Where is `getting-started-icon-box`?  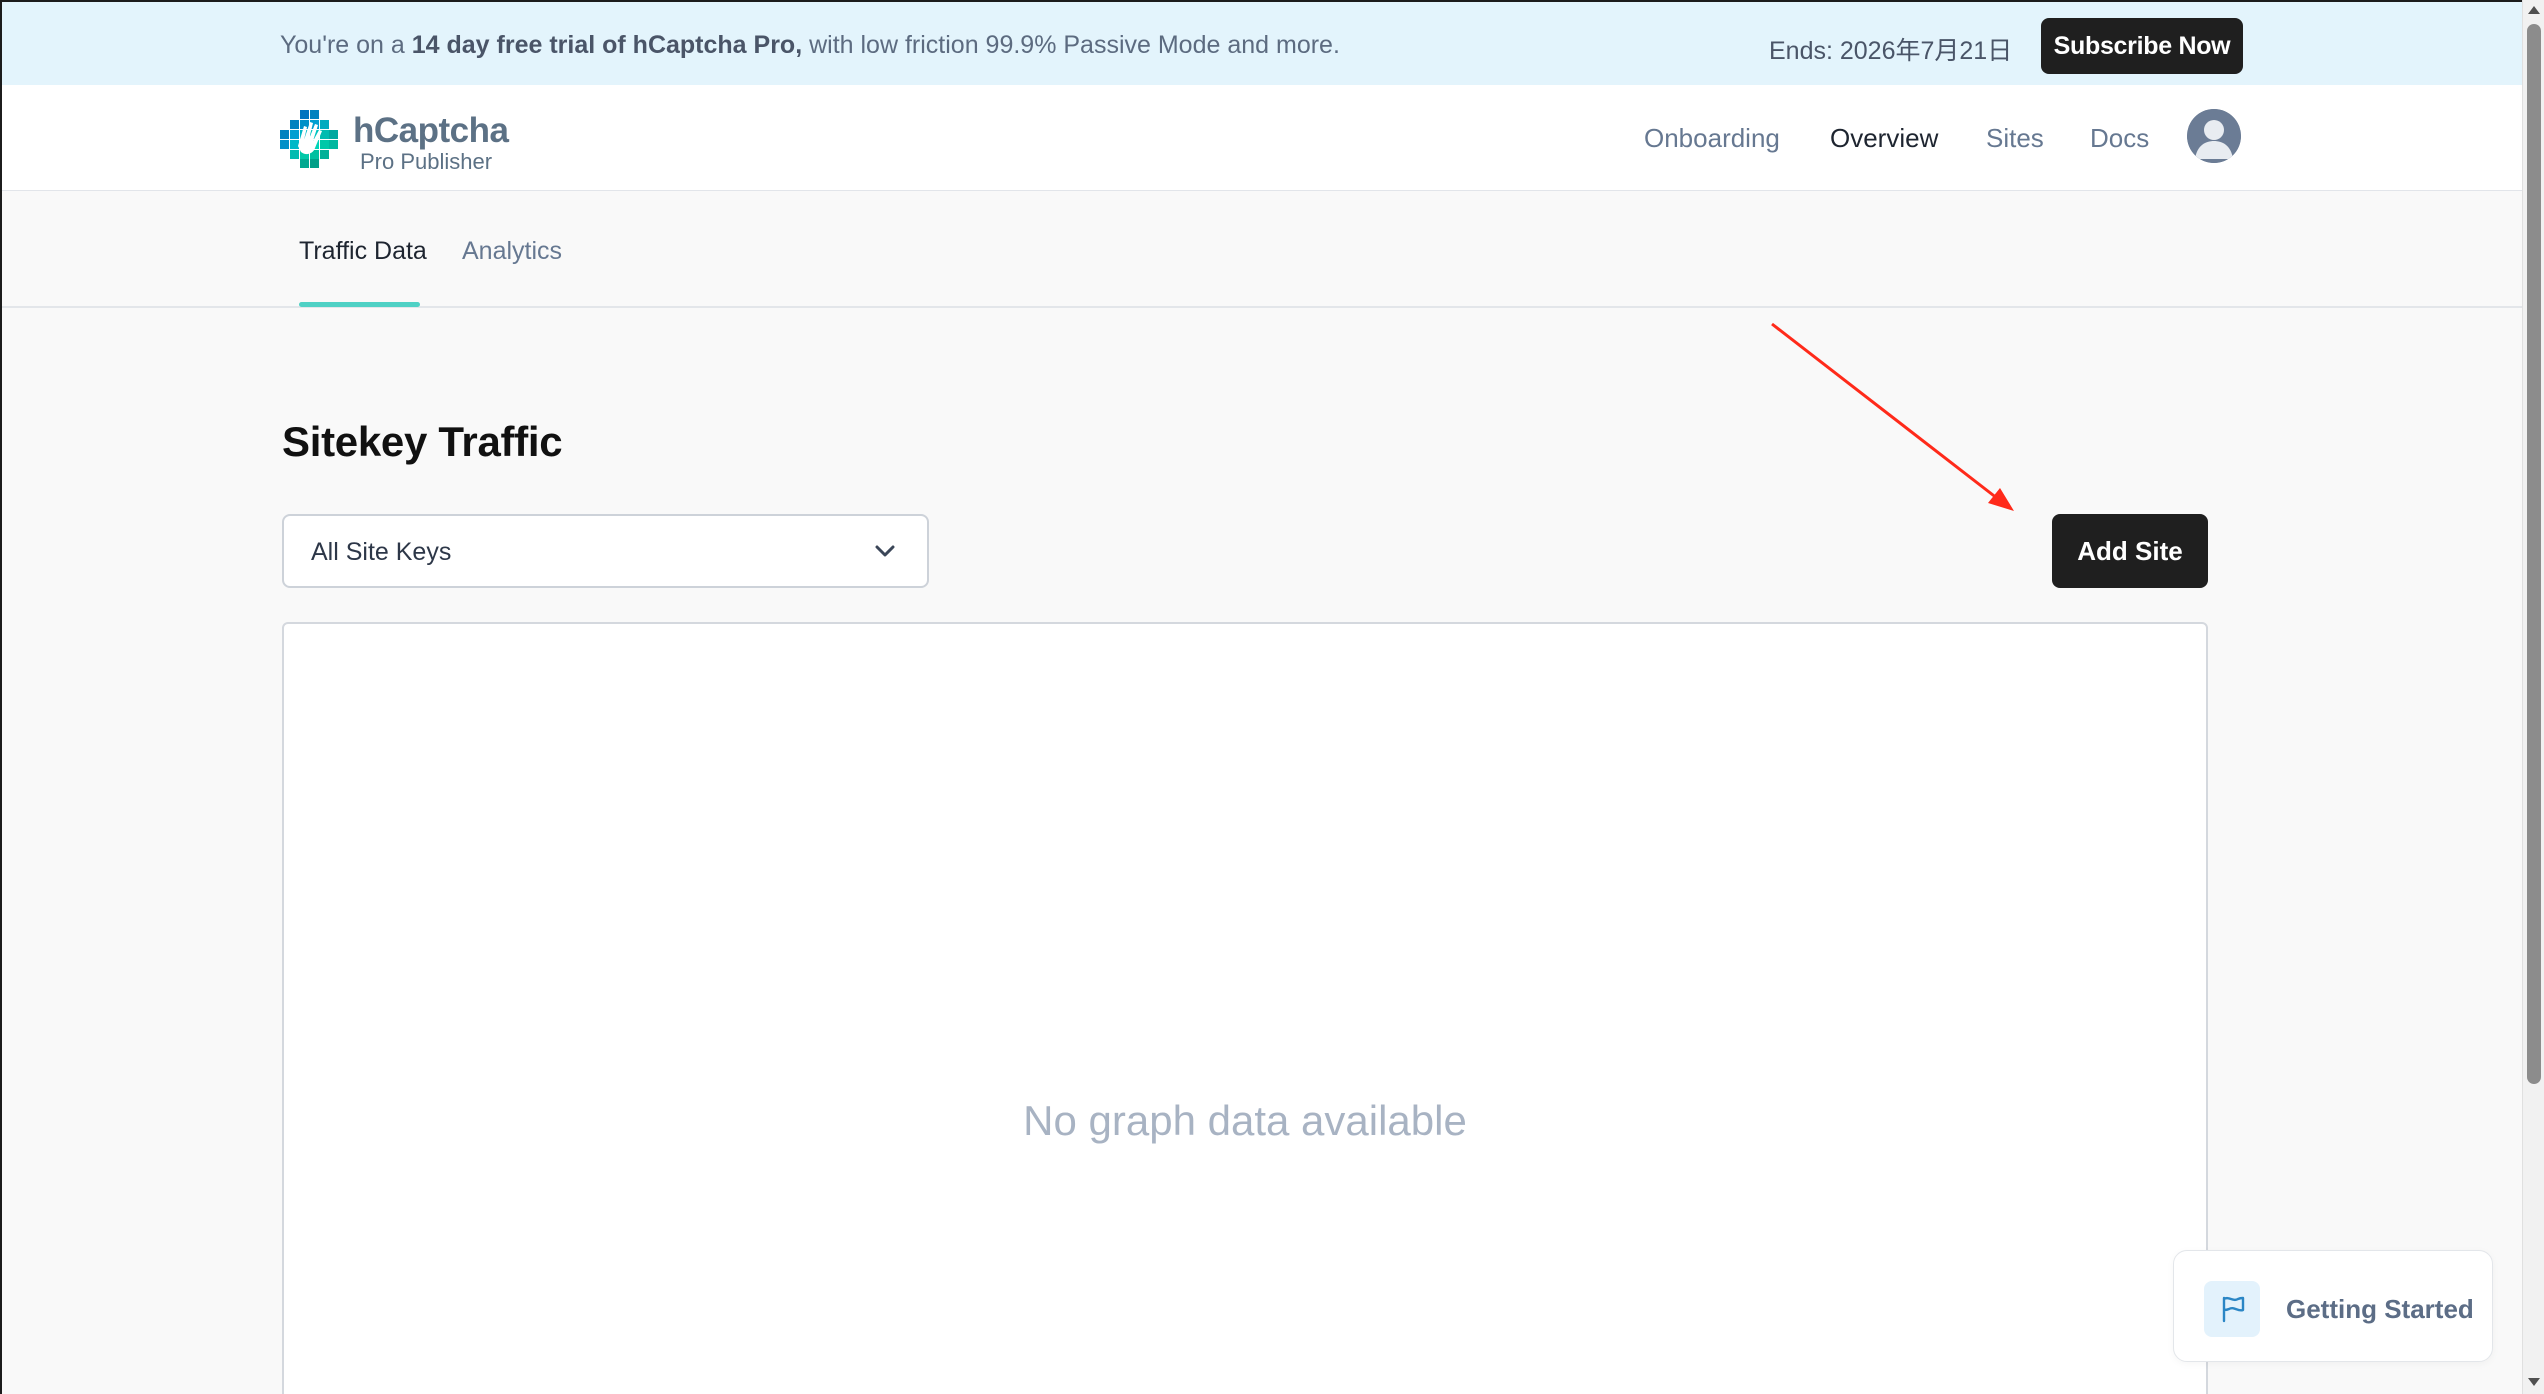
getting-started-icon-box is located at coordinates (2232, 1309).